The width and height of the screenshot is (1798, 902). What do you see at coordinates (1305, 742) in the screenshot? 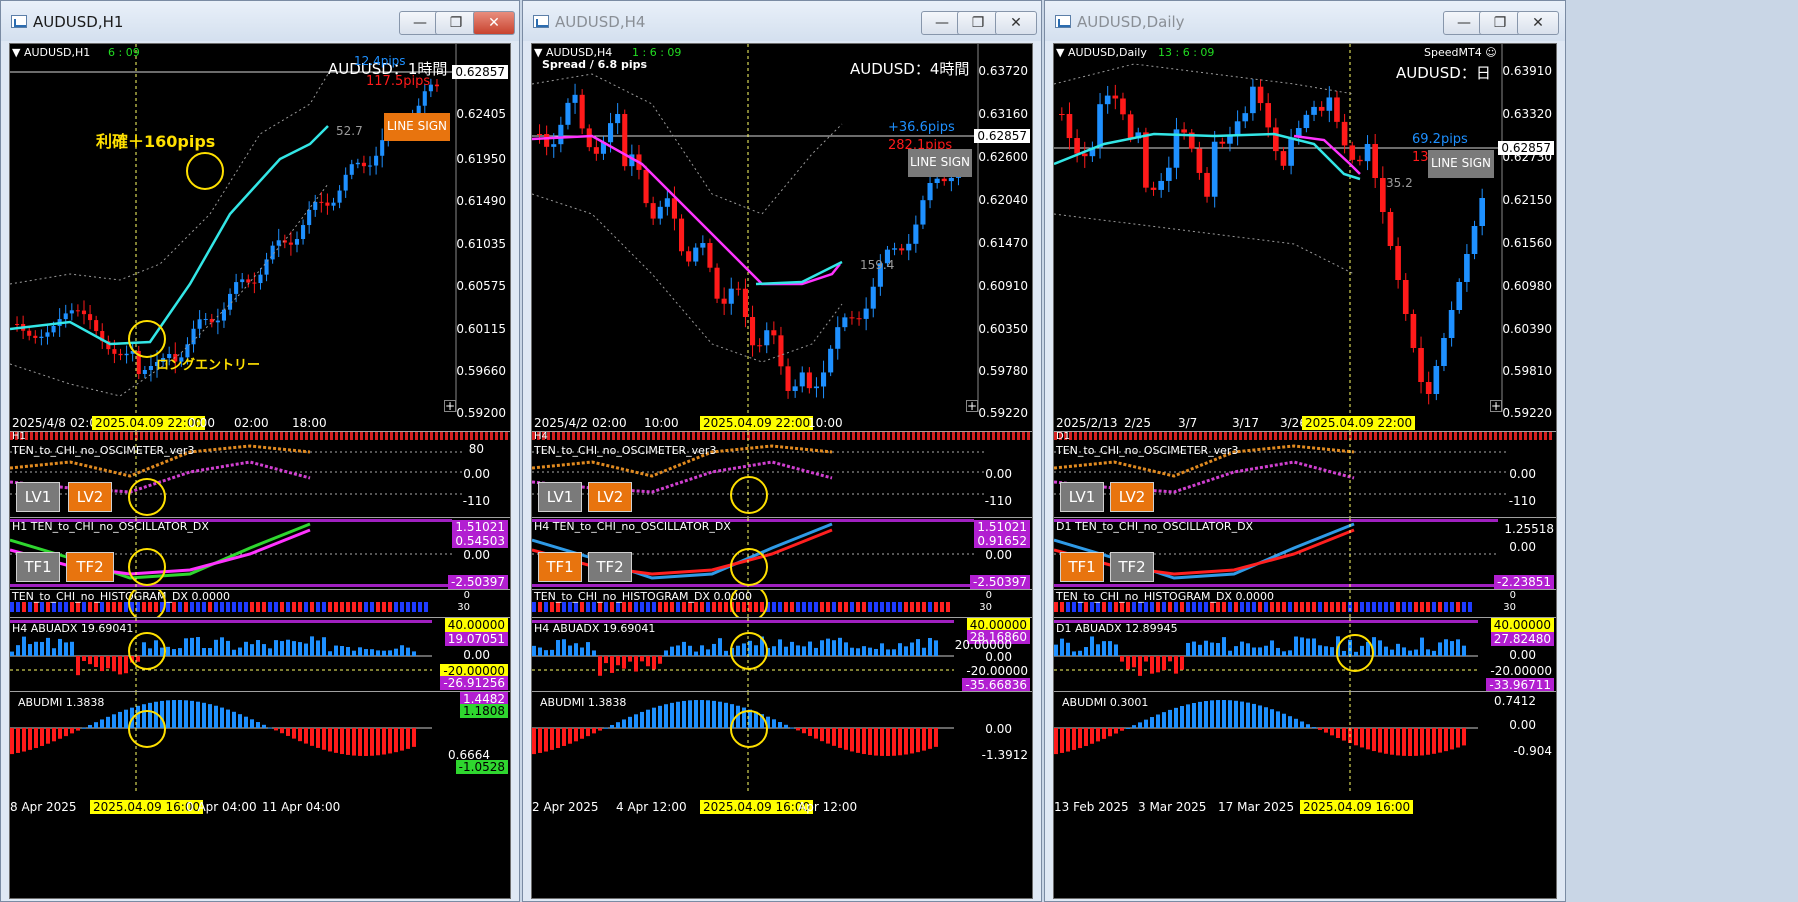
I see `abudmi-panel: ABUDMI 0.3001 0.7412 0.00 -0.904` at bounding box center [1305, 742].